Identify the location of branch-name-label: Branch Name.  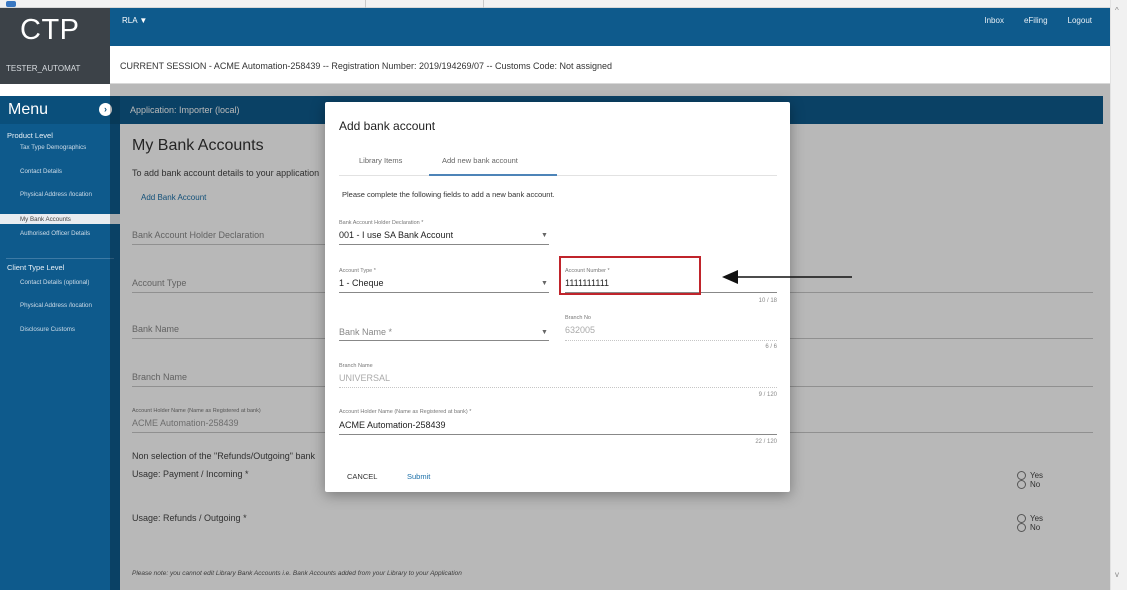
(356, 366).